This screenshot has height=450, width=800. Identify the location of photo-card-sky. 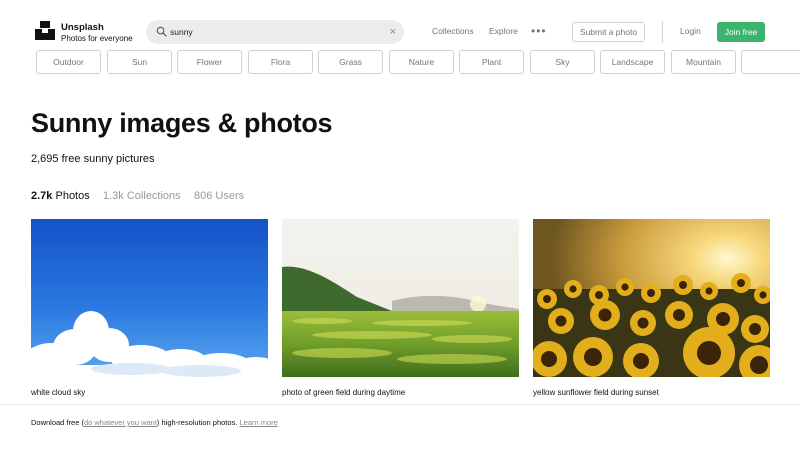
(149, 298).